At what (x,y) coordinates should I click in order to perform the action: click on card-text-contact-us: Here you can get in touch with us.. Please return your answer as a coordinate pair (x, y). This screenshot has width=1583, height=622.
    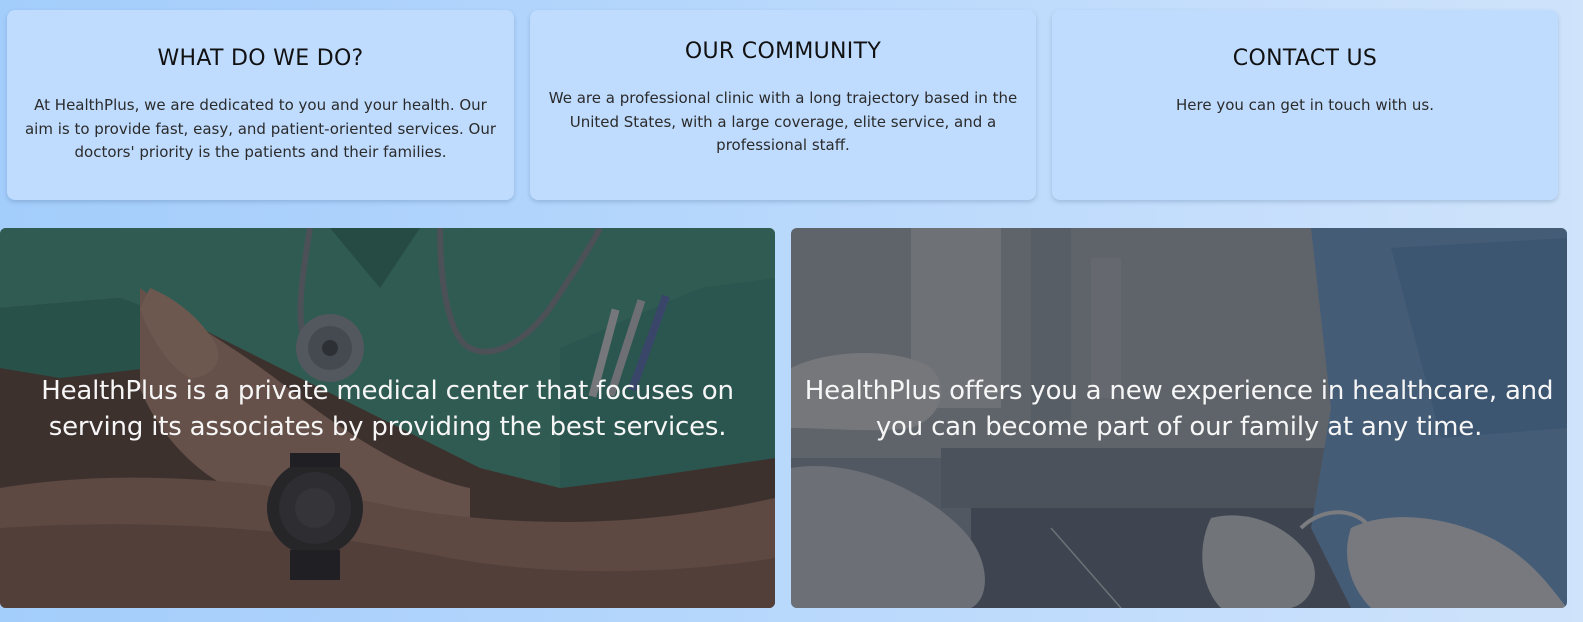
    Looking at the image, I should click on (1305, 105).